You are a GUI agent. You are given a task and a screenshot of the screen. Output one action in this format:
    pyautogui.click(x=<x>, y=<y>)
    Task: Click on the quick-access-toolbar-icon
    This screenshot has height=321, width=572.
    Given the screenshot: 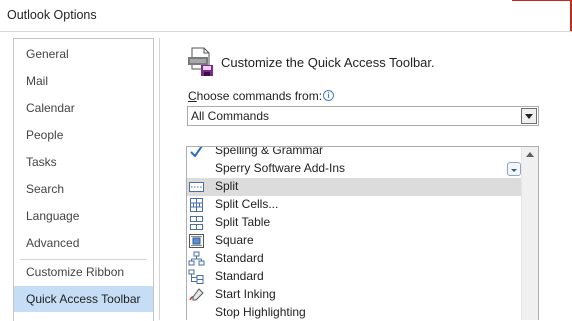 What is the action you would take?
    pyautogui.click(x=201, y=62)
    